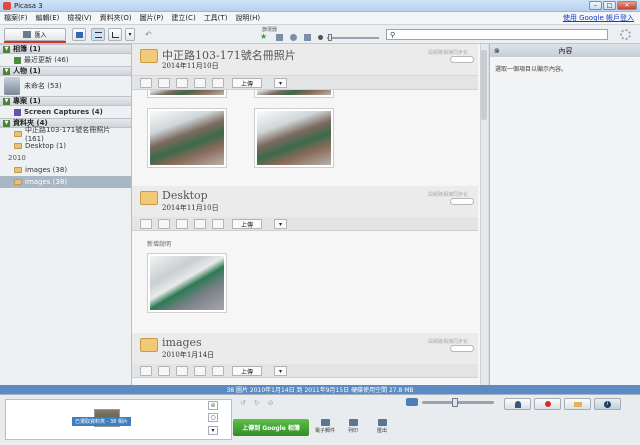 The height and width of the screenshot is (445, 640). Describe the element at coordinates (382, 422) in the screenshot. I see `export-icon` at that location.